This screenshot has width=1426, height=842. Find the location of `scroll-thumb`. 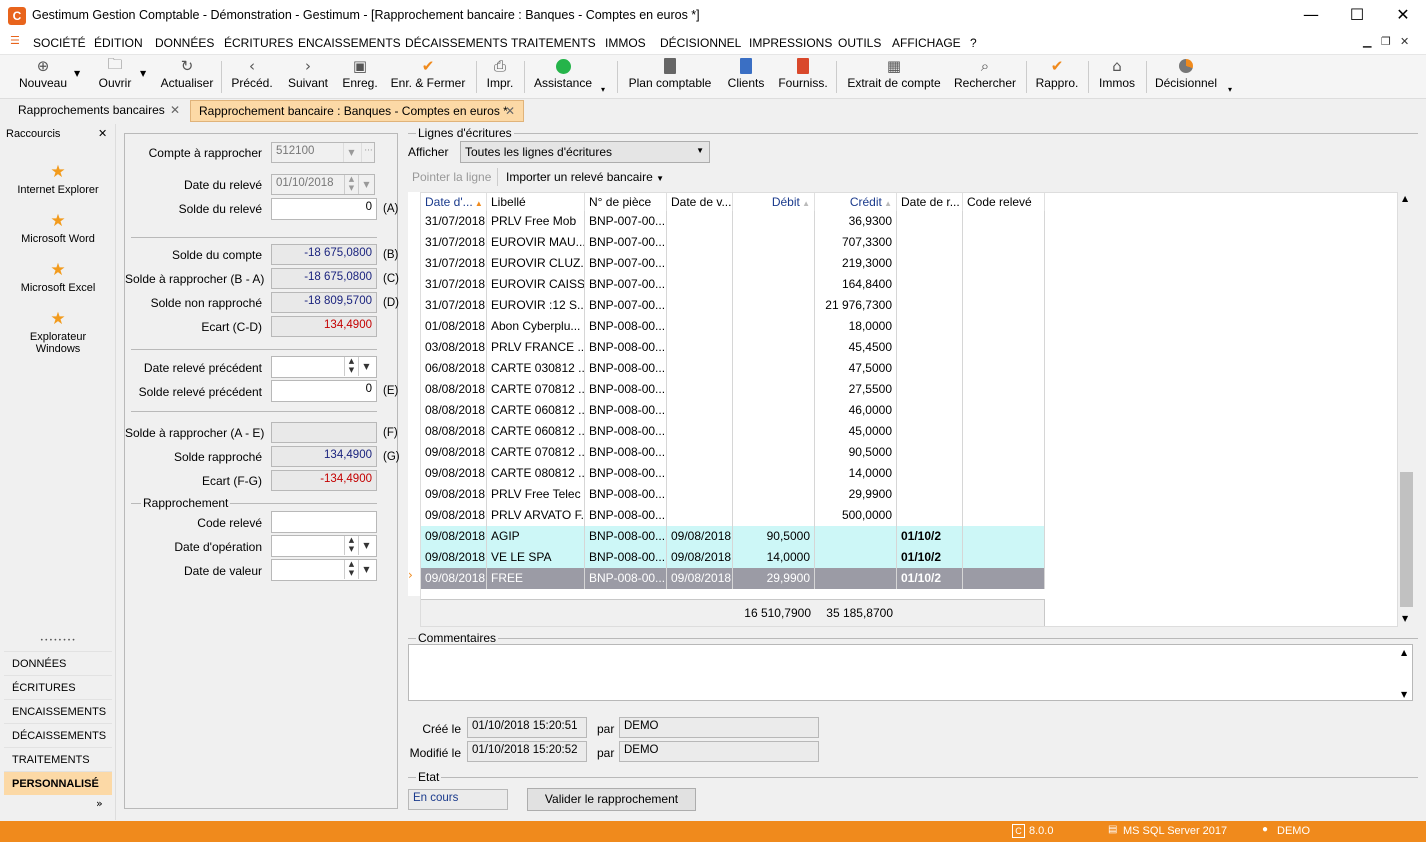

scroll-thumb is located at coordinates (1406, 539).